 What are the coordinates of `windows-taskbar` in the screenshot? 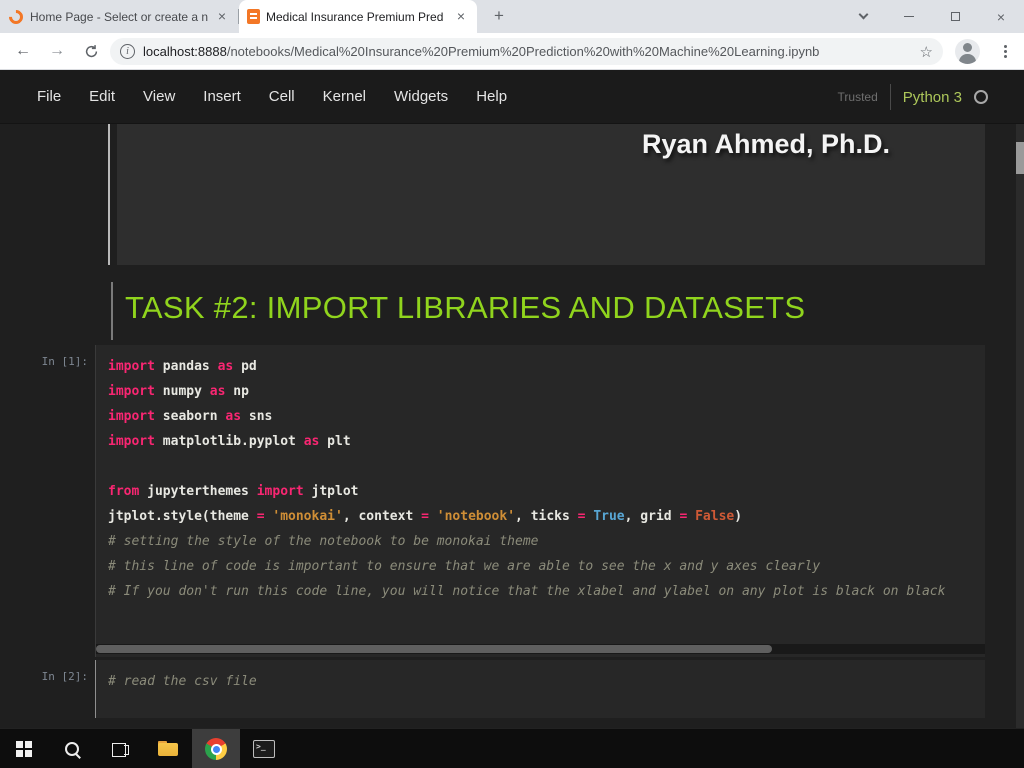 It's located at (512, 748).